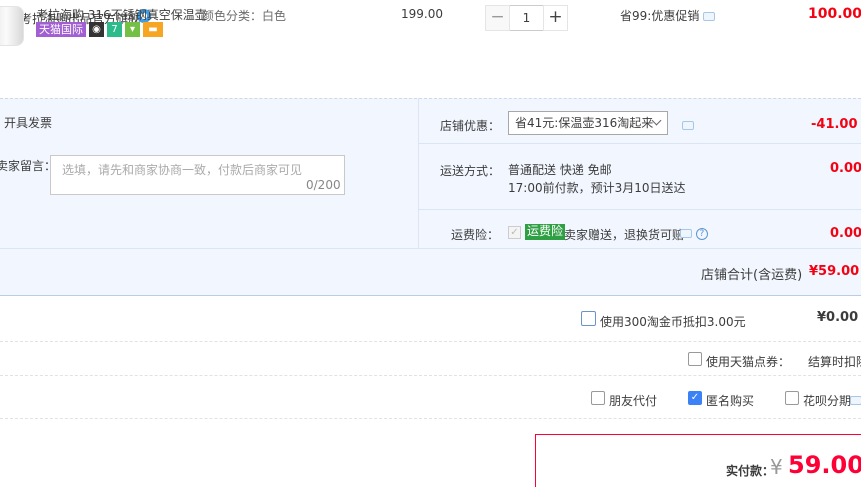 The image size is (861, 487). Describe the element at coordinates (555, 18) in the screenshot. I see `qty-plus-button: +` at that location.